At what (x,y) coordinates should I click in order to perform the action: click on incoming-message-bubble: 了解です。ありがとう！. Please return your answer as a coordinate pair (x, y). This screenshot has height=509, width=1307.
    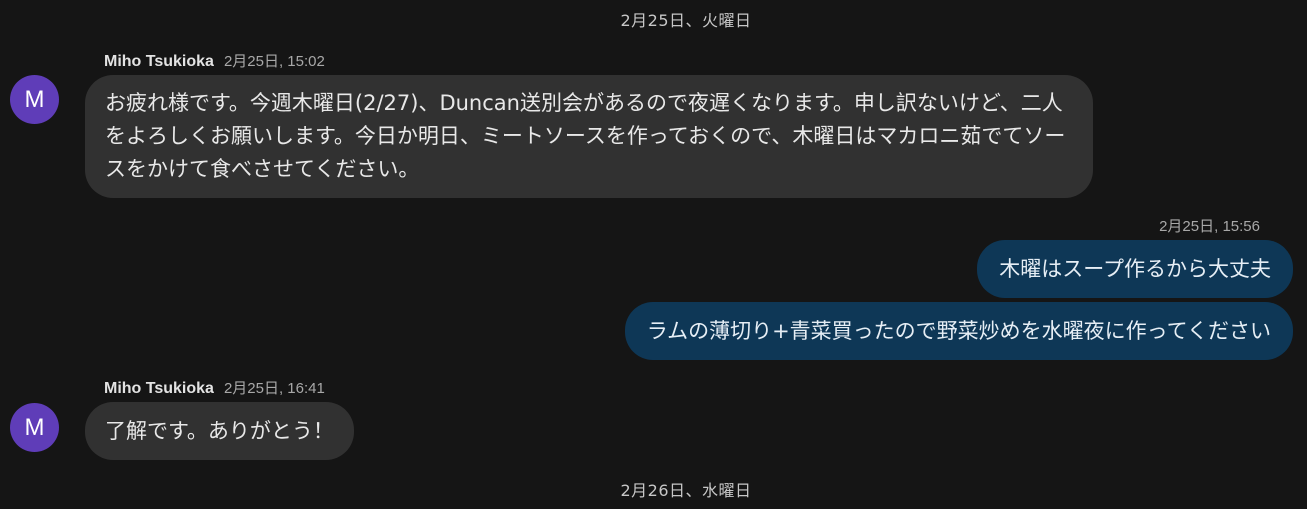
    Looking at the image, I should click on (219, 431).